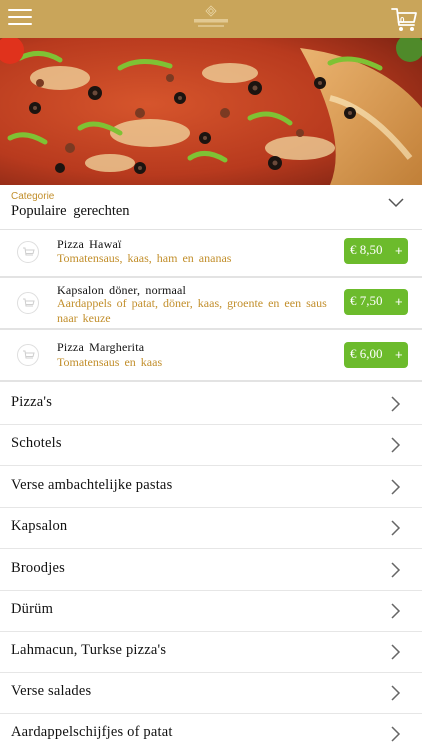 The image size is (422, 750). Describe the element at coordinates (51, 691) in the screenshot. I see `menu-item-label: Verse salades` at that location.